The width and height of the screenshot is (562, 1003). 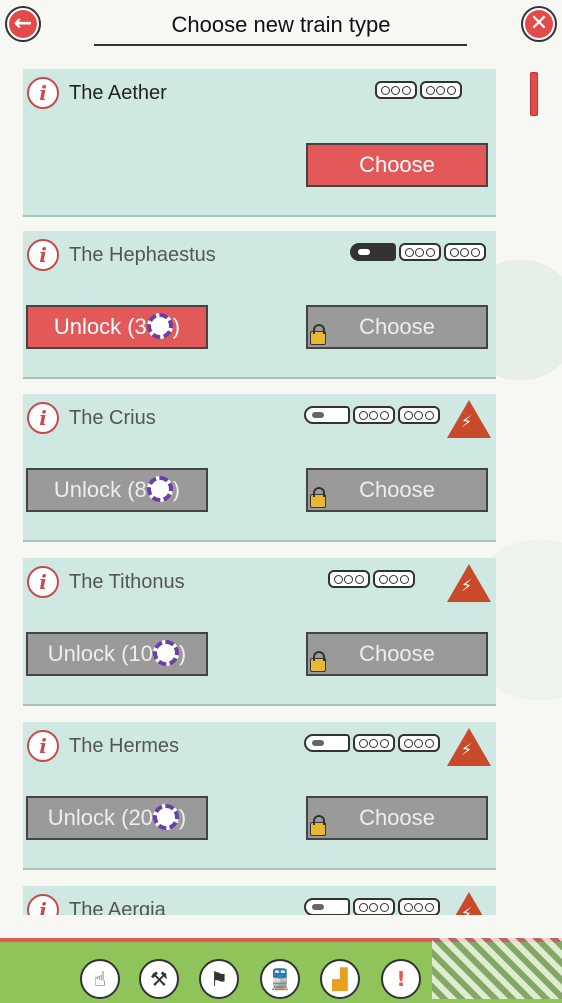 I want to click on train-icon: 🚆, so click(x=280, y=979).